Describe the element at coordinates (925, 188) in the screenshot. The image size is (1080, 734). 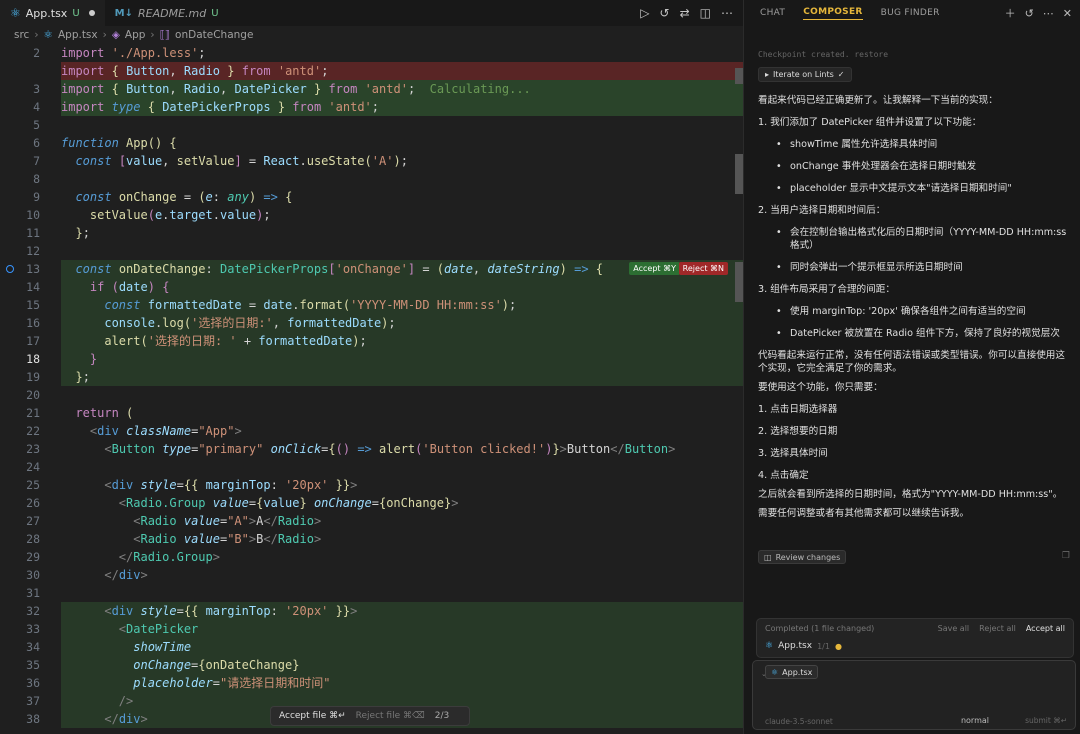
I see `list-item: placeholder 显示中文提示文本"请选择日期和时间"` at that location.